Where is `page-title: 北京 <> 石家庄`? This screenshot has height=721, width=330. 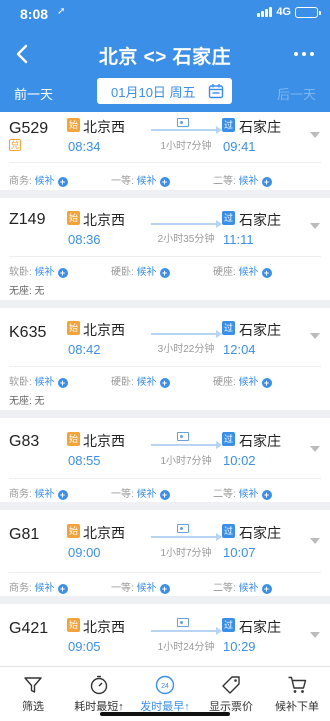
page-title: 北京 <> 石家庄 is located at coordinates (165, 57).